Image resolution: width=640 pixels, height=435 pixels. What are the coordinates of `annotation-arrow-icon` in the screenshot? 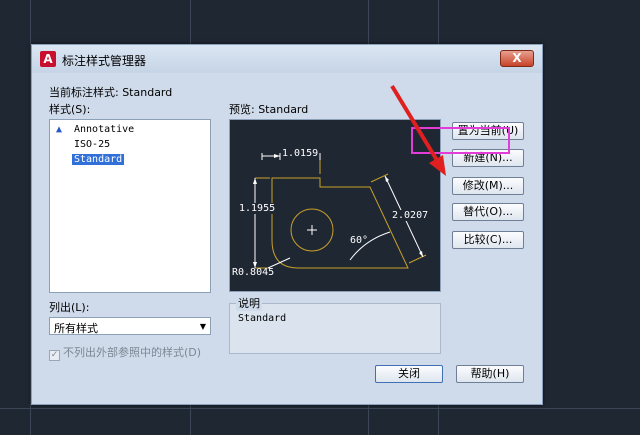 It's located at (418, 130).